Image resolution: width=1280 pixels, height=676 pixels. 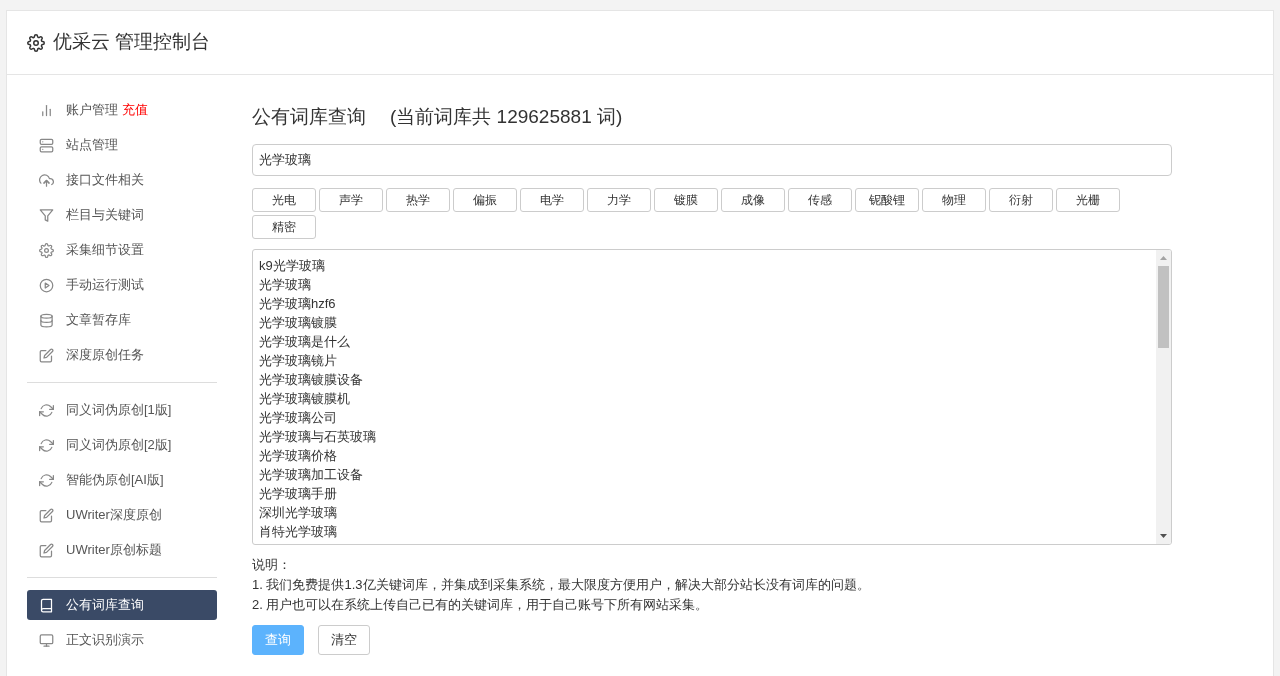 I want to click on tag-button: 成像, so click(x=753, y=199).